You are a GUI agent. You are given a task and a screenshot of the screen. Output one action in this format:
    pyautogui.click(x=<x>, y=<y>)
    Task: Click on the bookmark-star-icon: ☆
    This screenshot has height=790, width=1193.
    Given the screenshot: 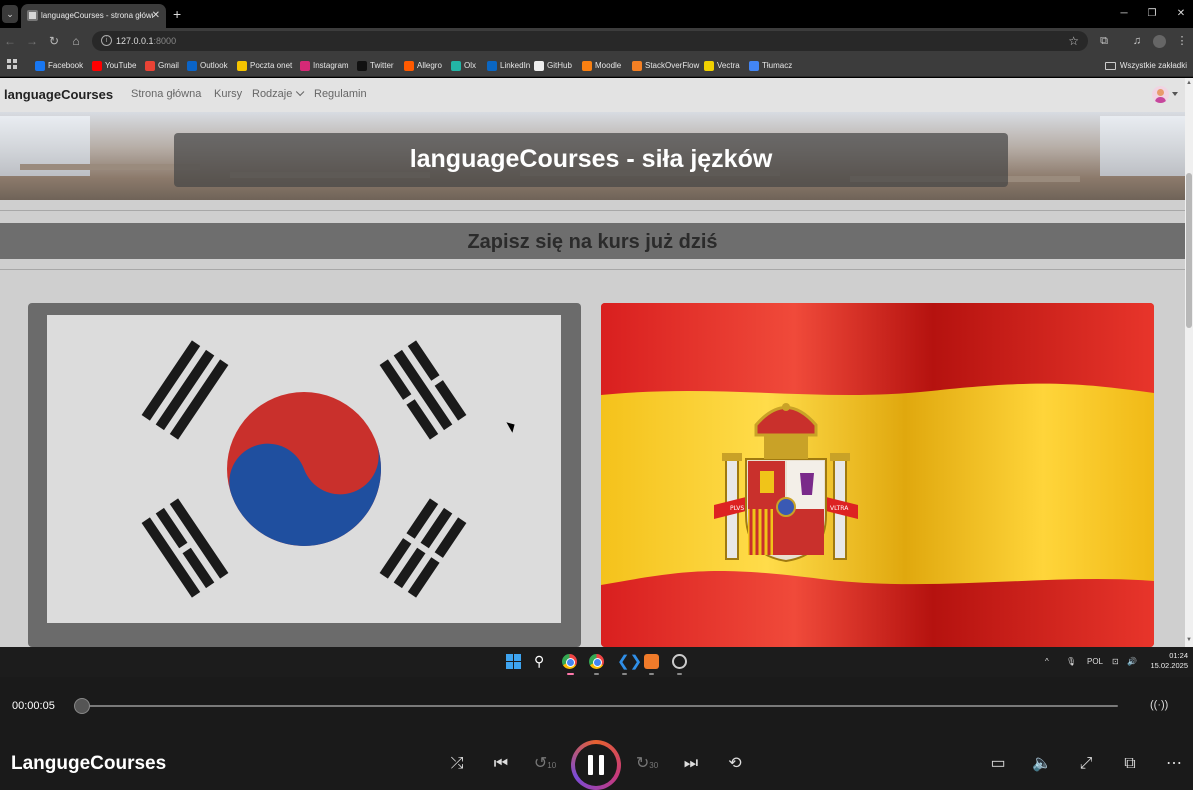 What is the action you would take?
    pyautogui.click(x=1073, y=41)
    